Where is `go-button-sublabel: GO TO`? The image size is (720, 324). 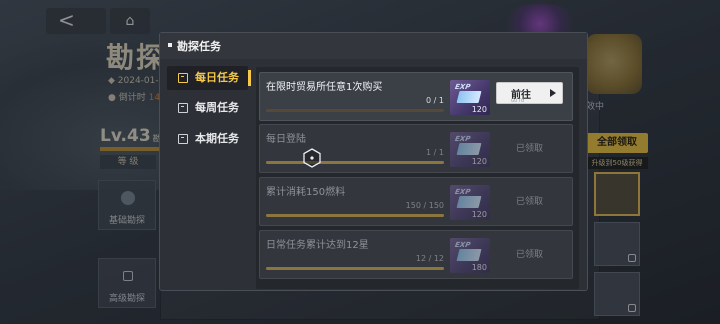 go-button-sublabel: GO TO is located at coordinates (518, 100).